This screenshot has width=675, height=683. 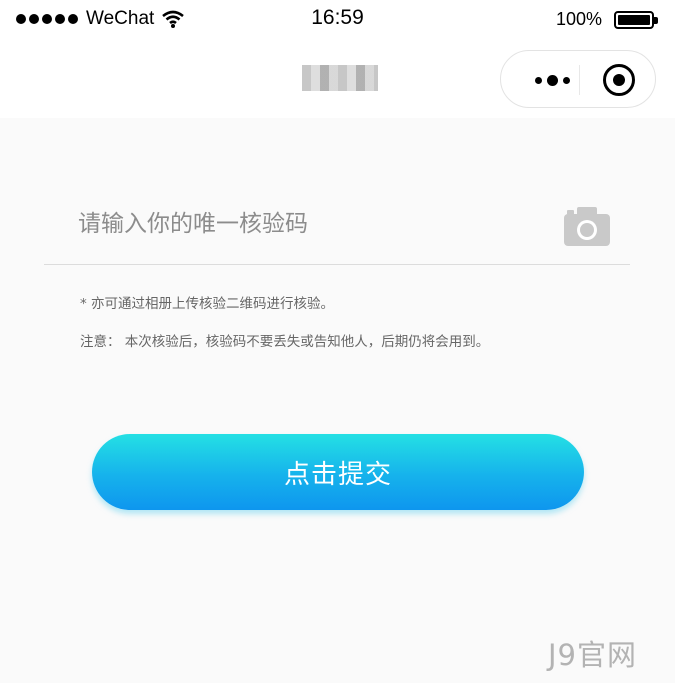 I want to click on camera-icon, so click(x=587, y=226).